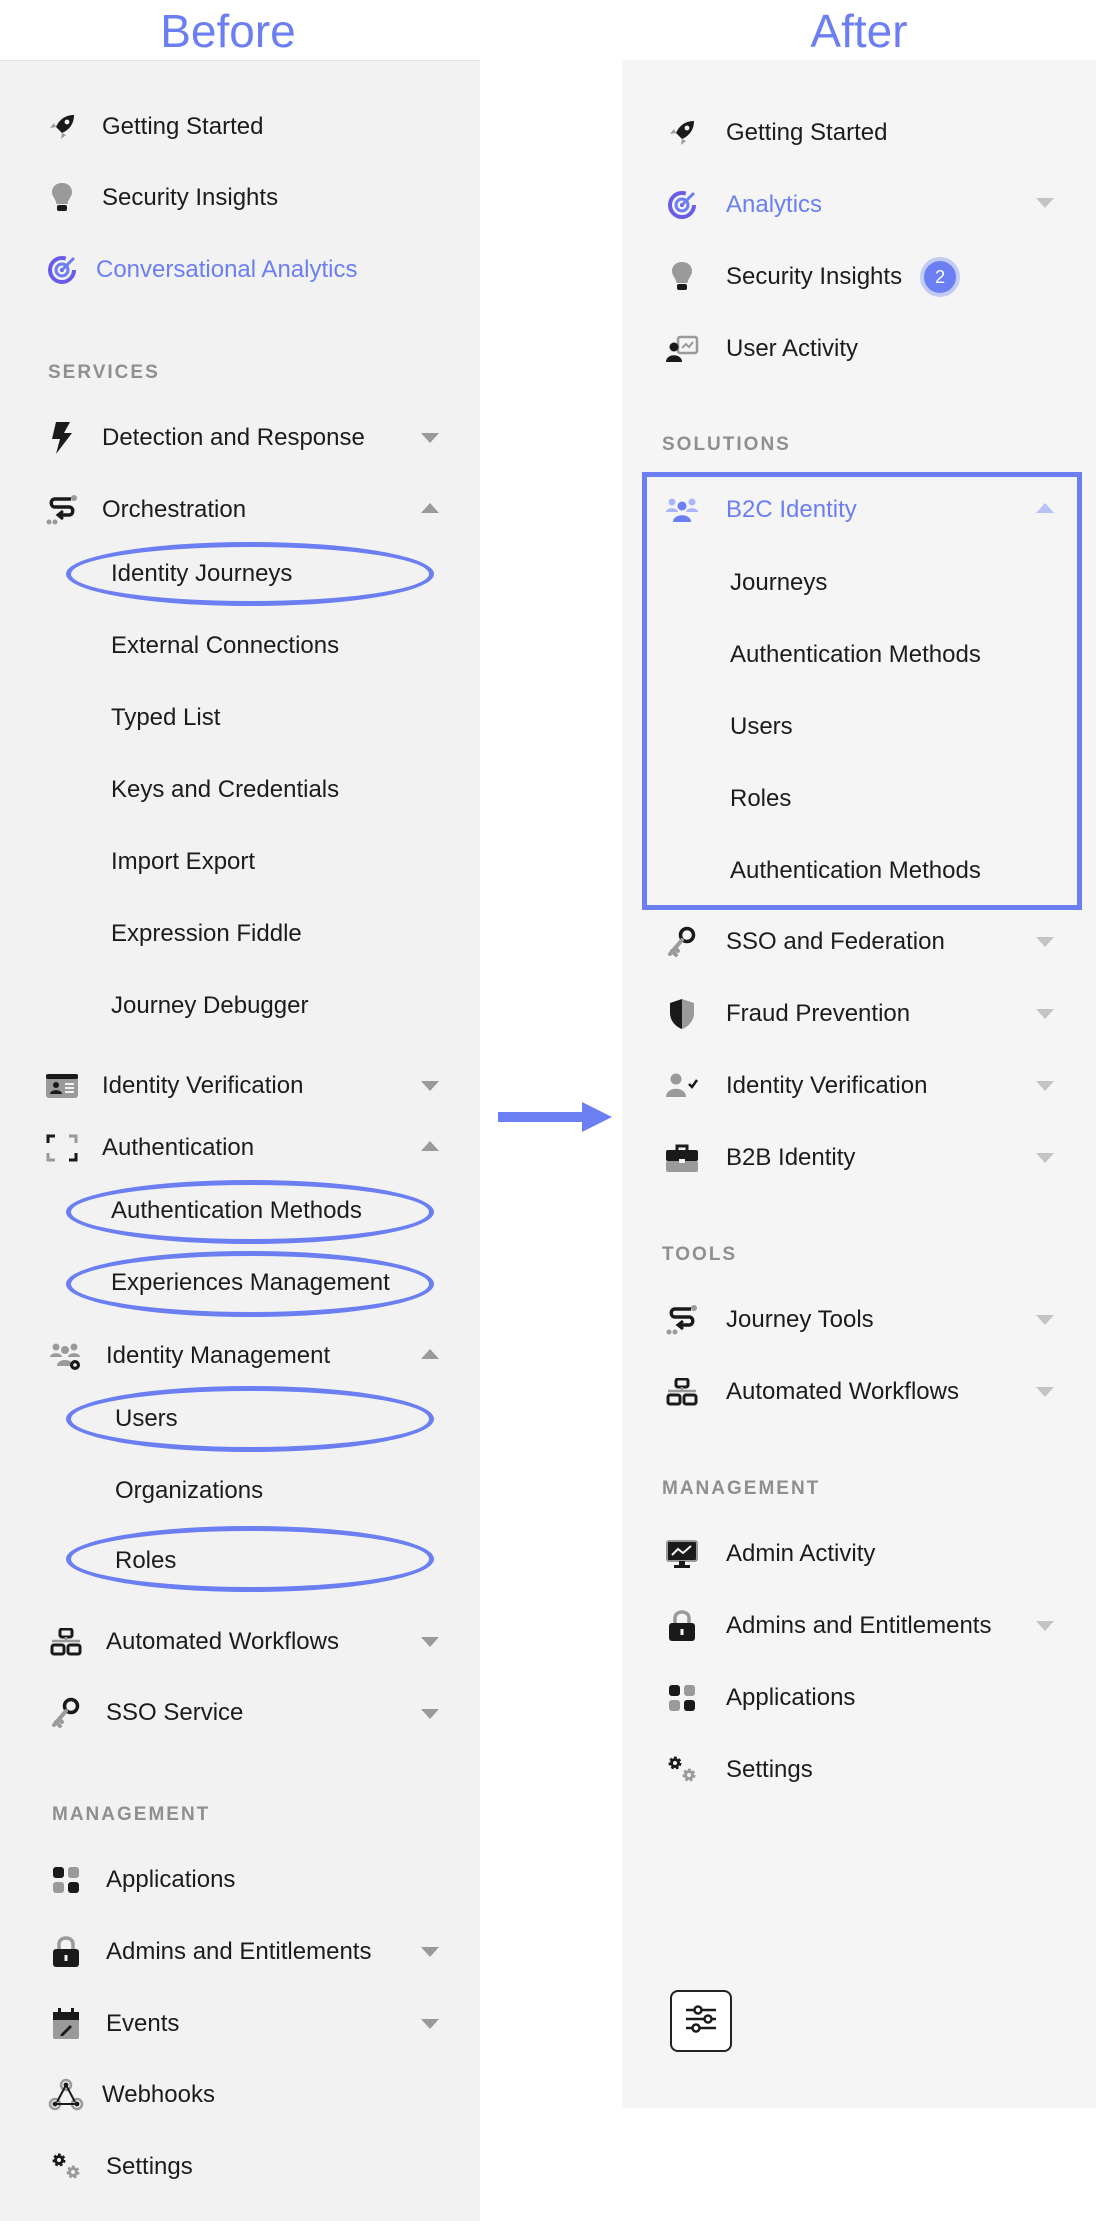 This screenshot has height=2221, width=1096. I want to click on nav-label: Webhooks, so click(158, 2094).